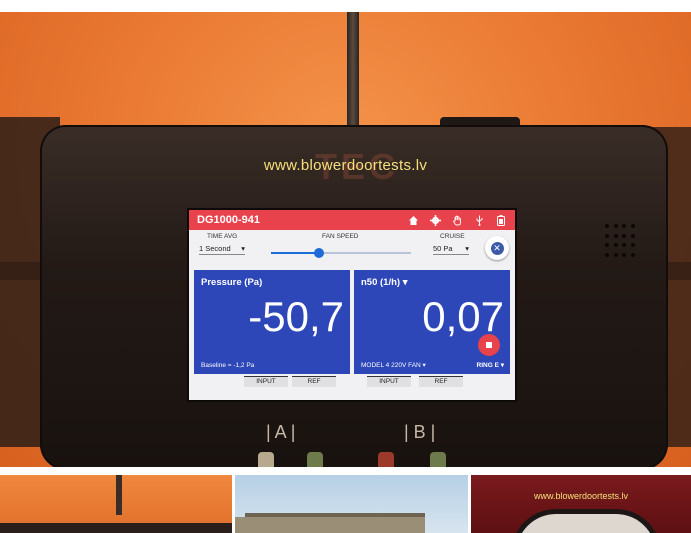 The image size is (691, 533). Describe the element at coordinates (281, 432) in the screenshot. I see `port-a-label: | A |` at that location.